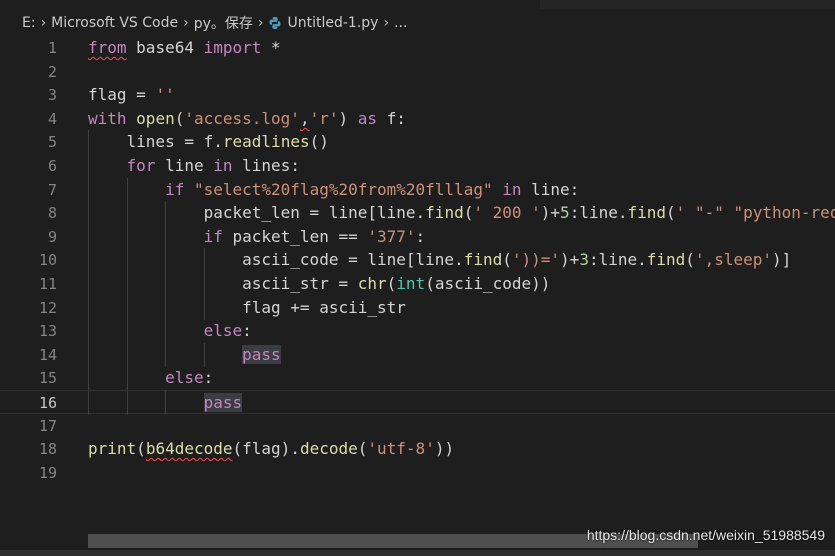  Describe the element at coordinates (114, 23) in the screenshot. I see `breadcrumb-folder-vscode: Microsoft VS Code` at that location.